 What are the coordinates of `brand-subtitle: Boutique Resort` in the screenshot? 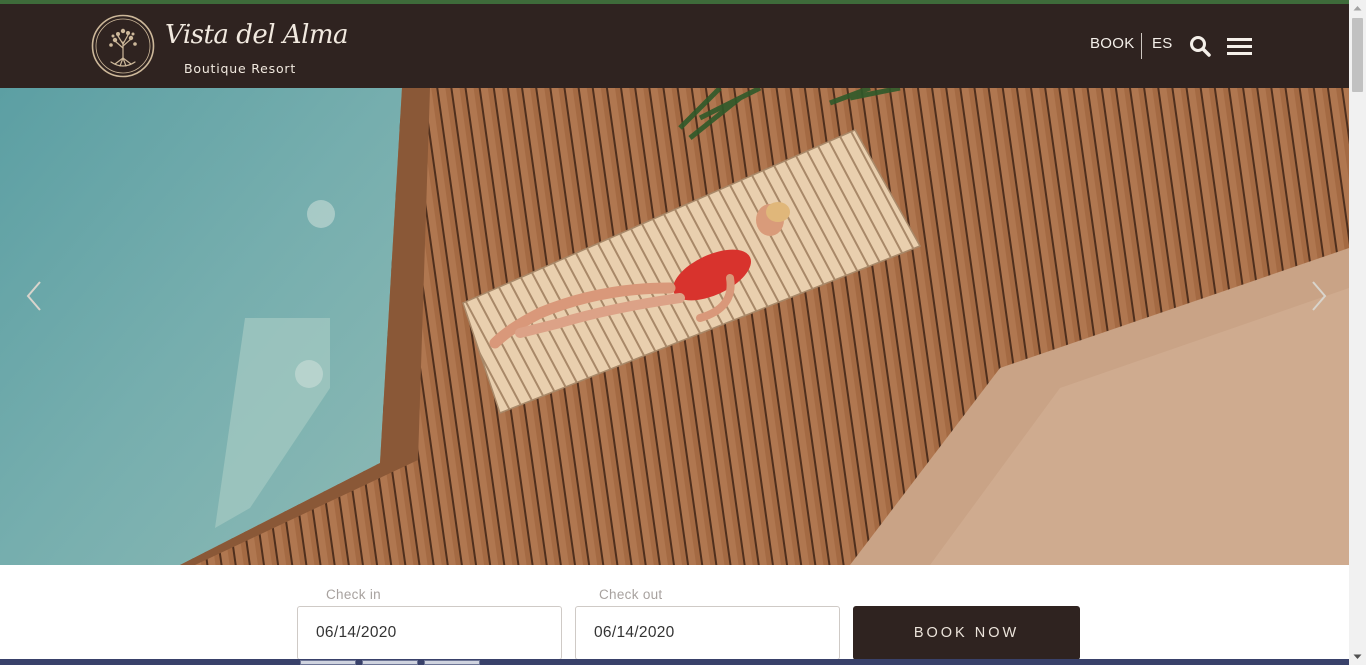 It's located at (240, 68).